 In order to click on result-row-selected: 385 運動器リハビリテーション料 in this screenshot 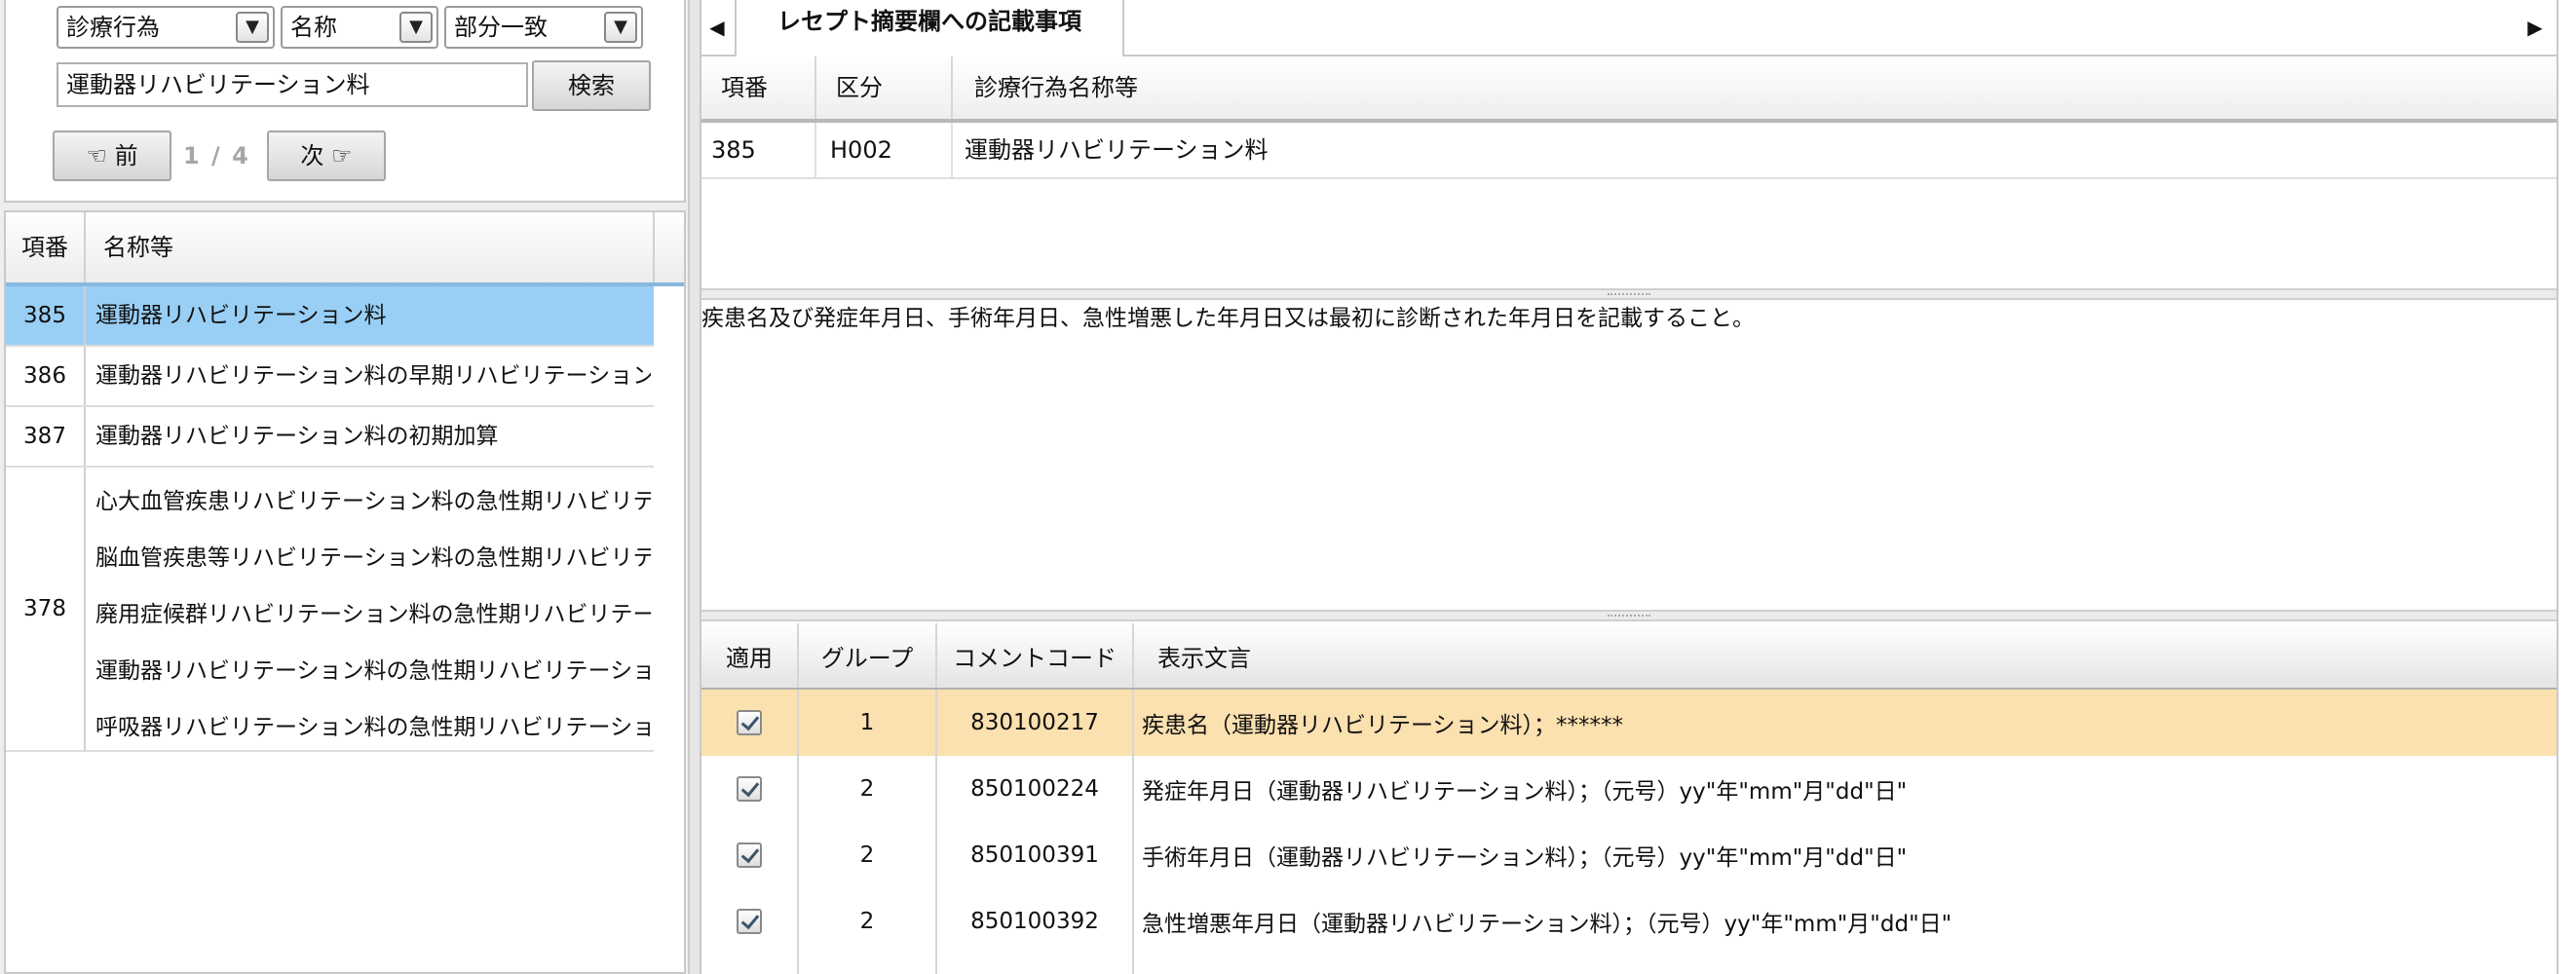, I will do `click(330, 316)`.